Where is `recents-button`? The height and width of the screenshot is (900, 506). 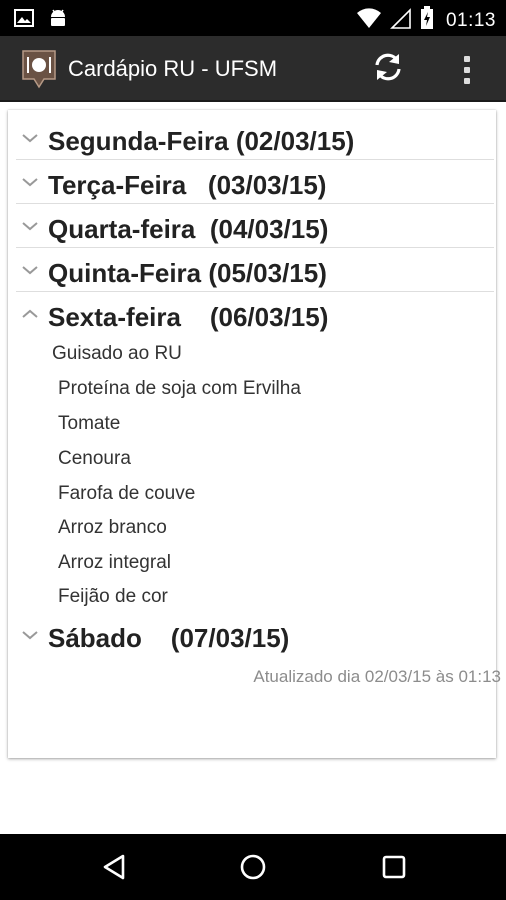
recents-button is located at coordinates (394, 867).